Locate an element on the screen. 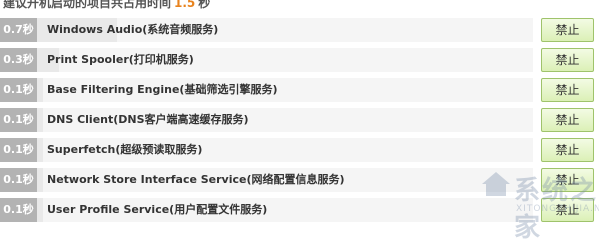  startup-item: 0.3秒 Print Spooler(打印机服务) 禁止 is located at coordinates (299, 60).